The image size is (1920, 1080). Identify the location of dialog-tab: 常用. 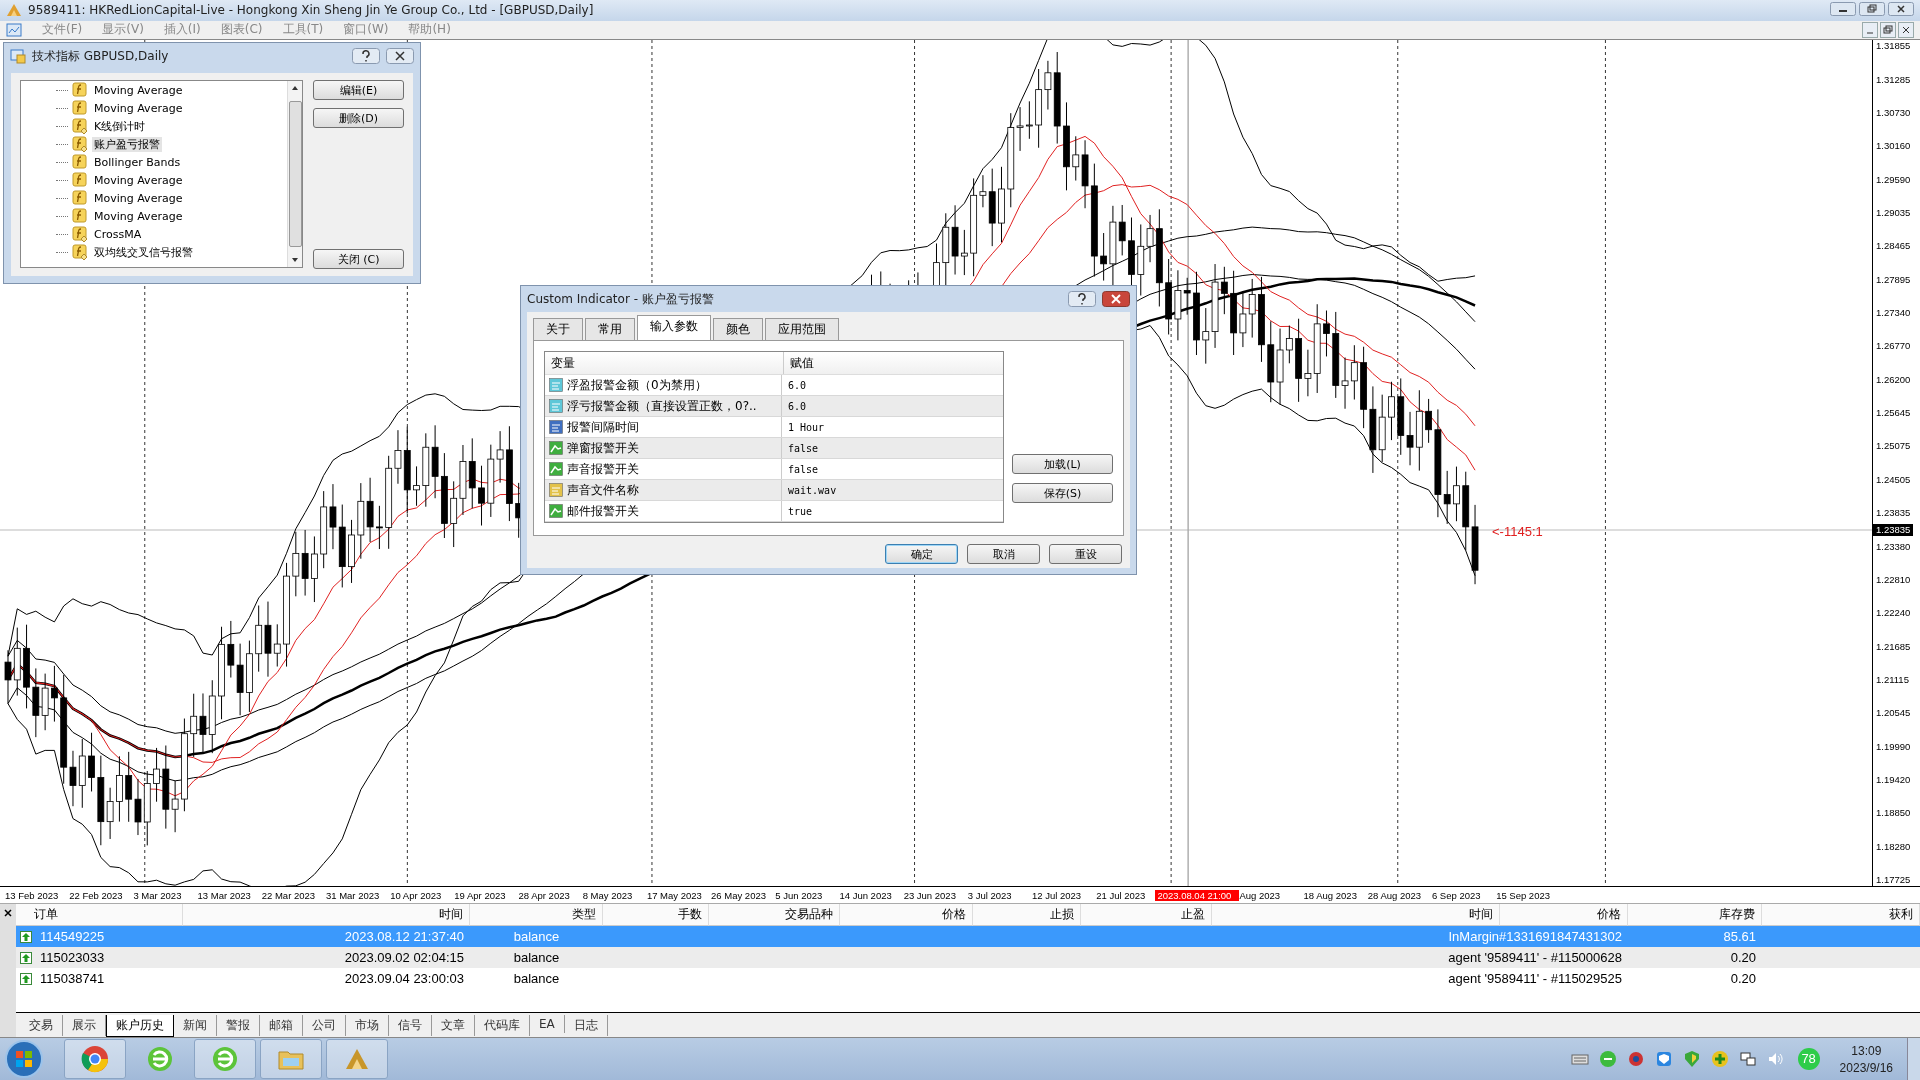
(610, 329).